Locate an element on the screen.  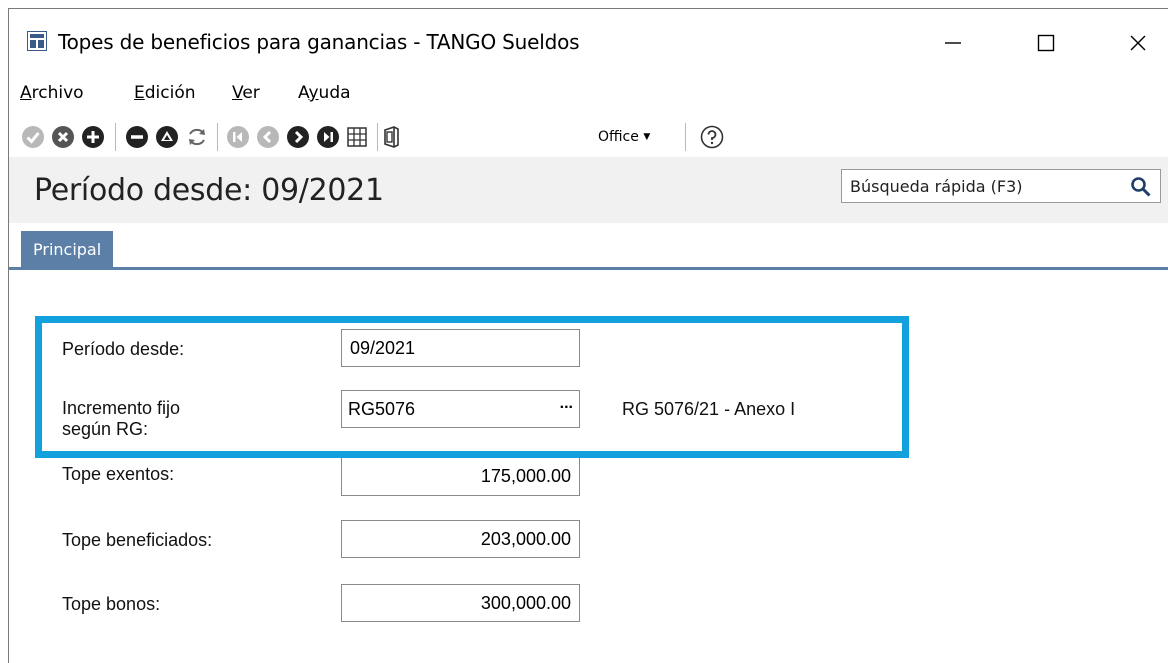
previous-record-icon is located at coordinates (268, 137).